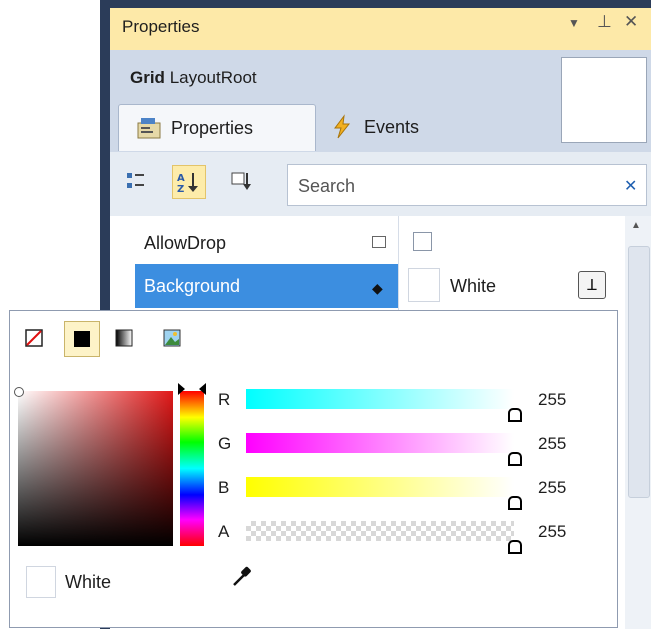 Image resolution: width=651 pixels, height=629 pixels. Describe the element at coordinates (398, 263) in the screenshot. I see `column-divider` at that location.